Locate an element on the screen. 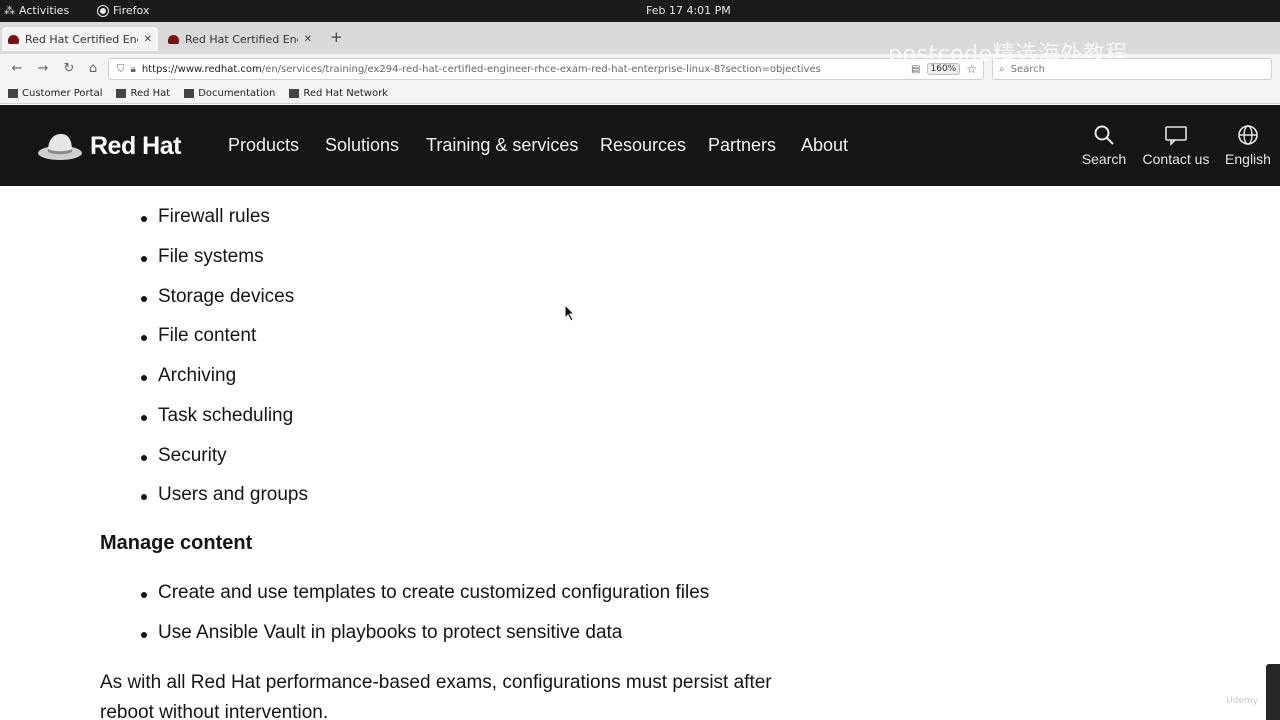 This screenshot has width=1280, height=720. nav-partners: Partners is located at coordinates (742, 145).